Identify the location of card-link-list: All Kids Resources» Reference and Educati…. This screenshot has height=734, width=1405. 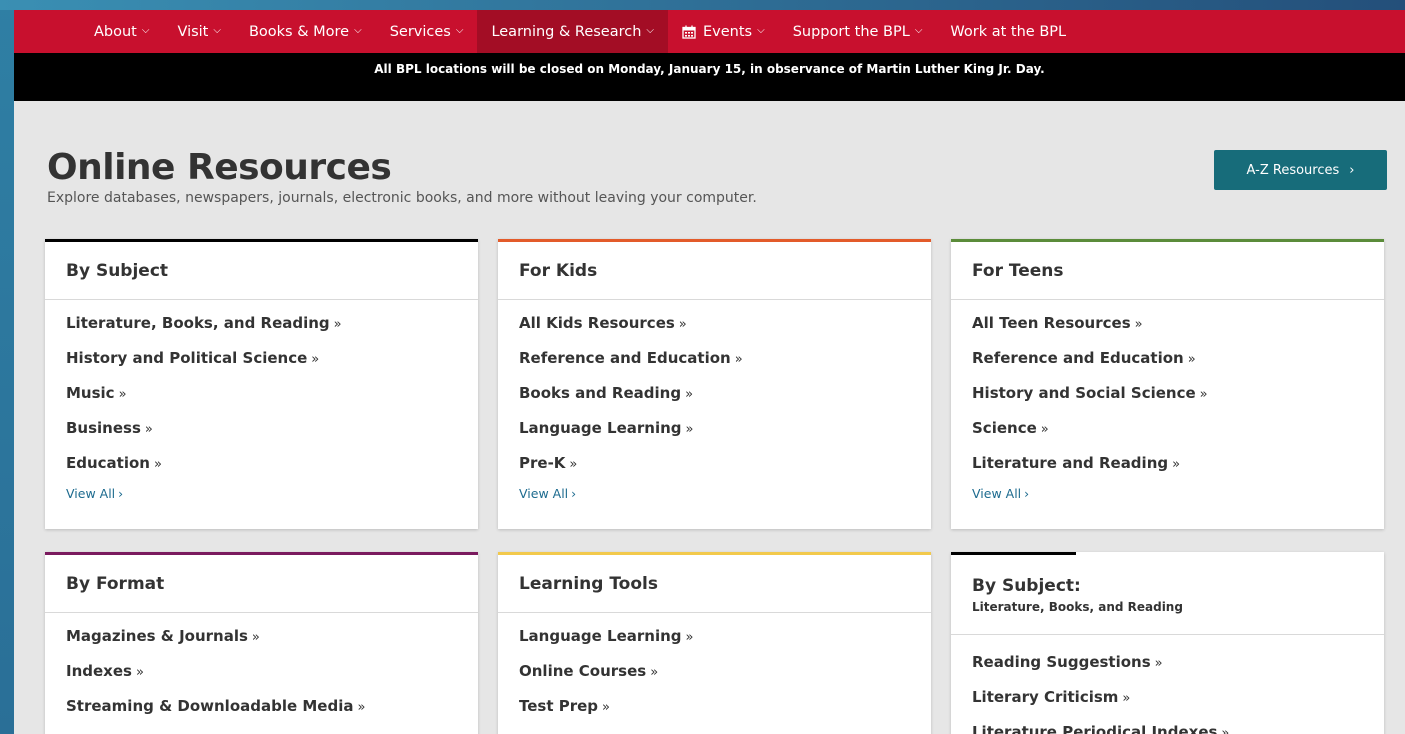
(714, 400).